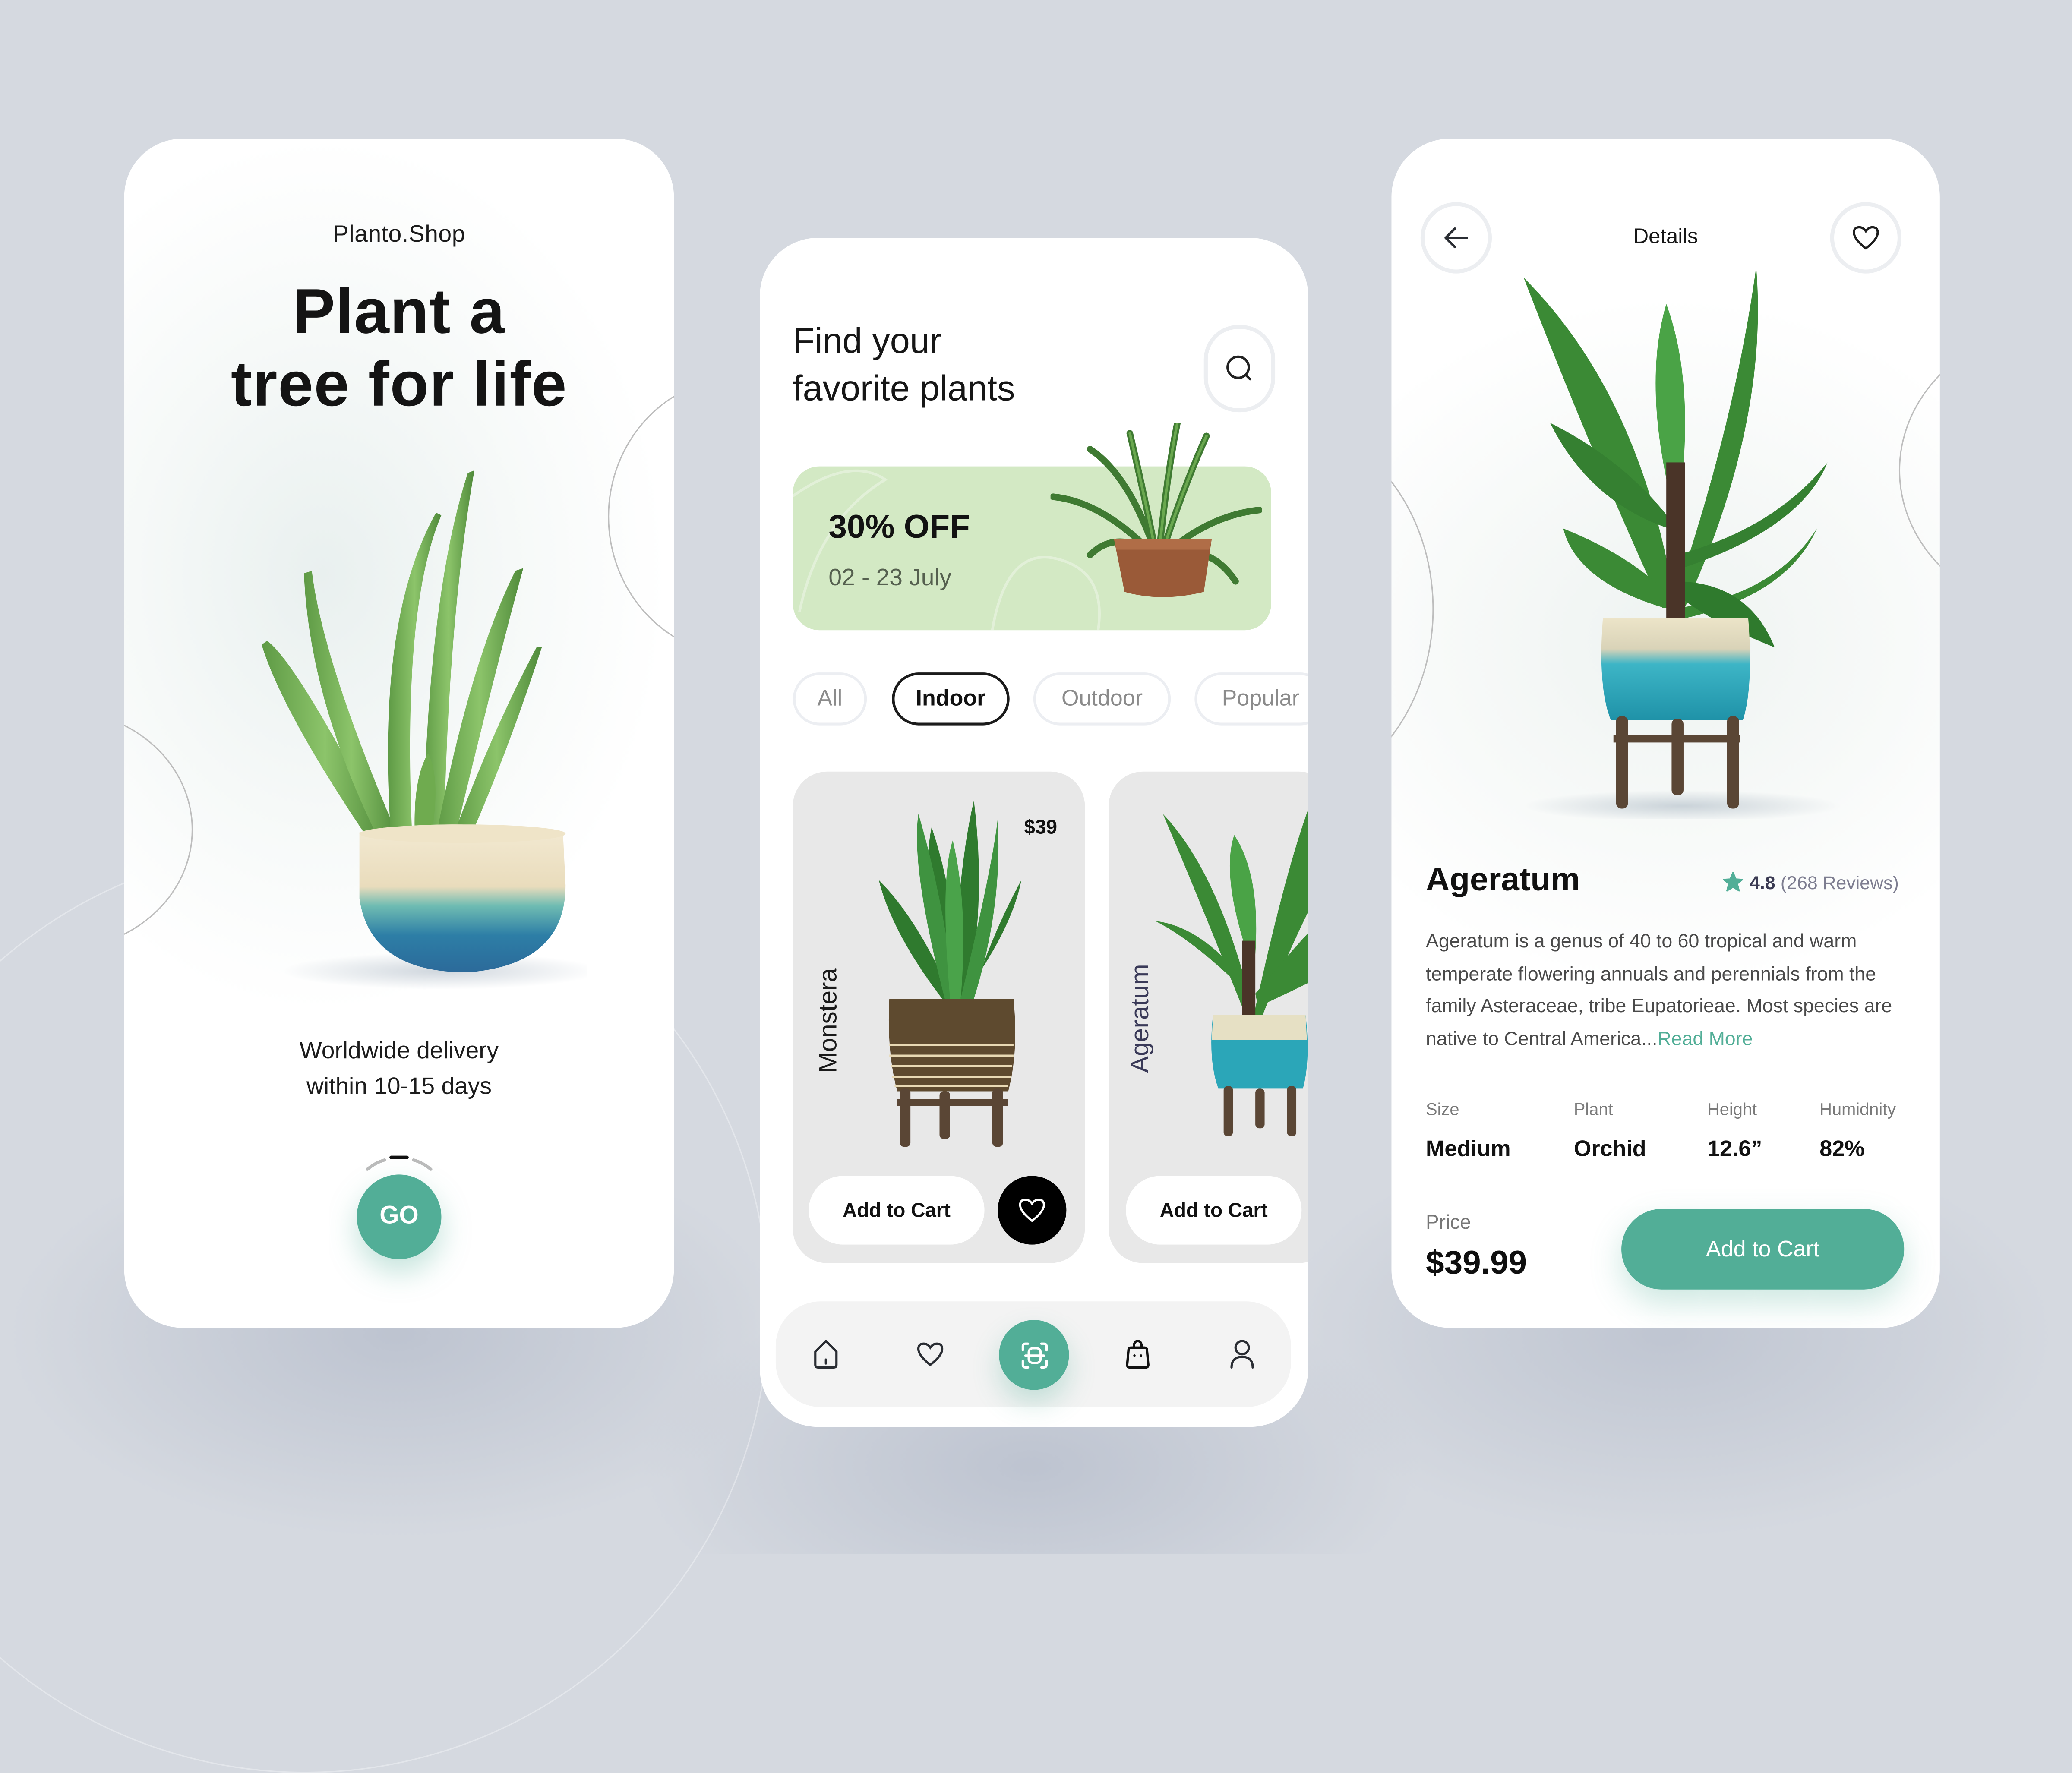  What do you see at coordinates (1732, 1109) in the screenshot?
I see `spec-label: Height` at bounding box center [1732, 1109].